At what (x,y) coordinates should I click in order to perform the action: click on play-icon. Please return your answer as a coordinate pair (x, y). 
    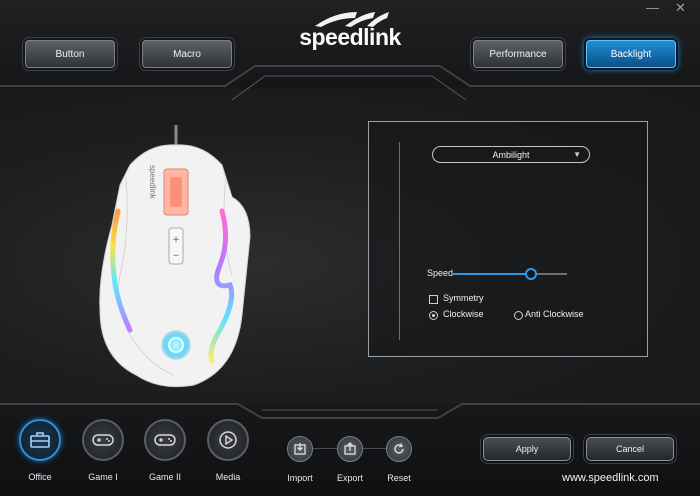
    Looking at the image, I should click on (228, 440).